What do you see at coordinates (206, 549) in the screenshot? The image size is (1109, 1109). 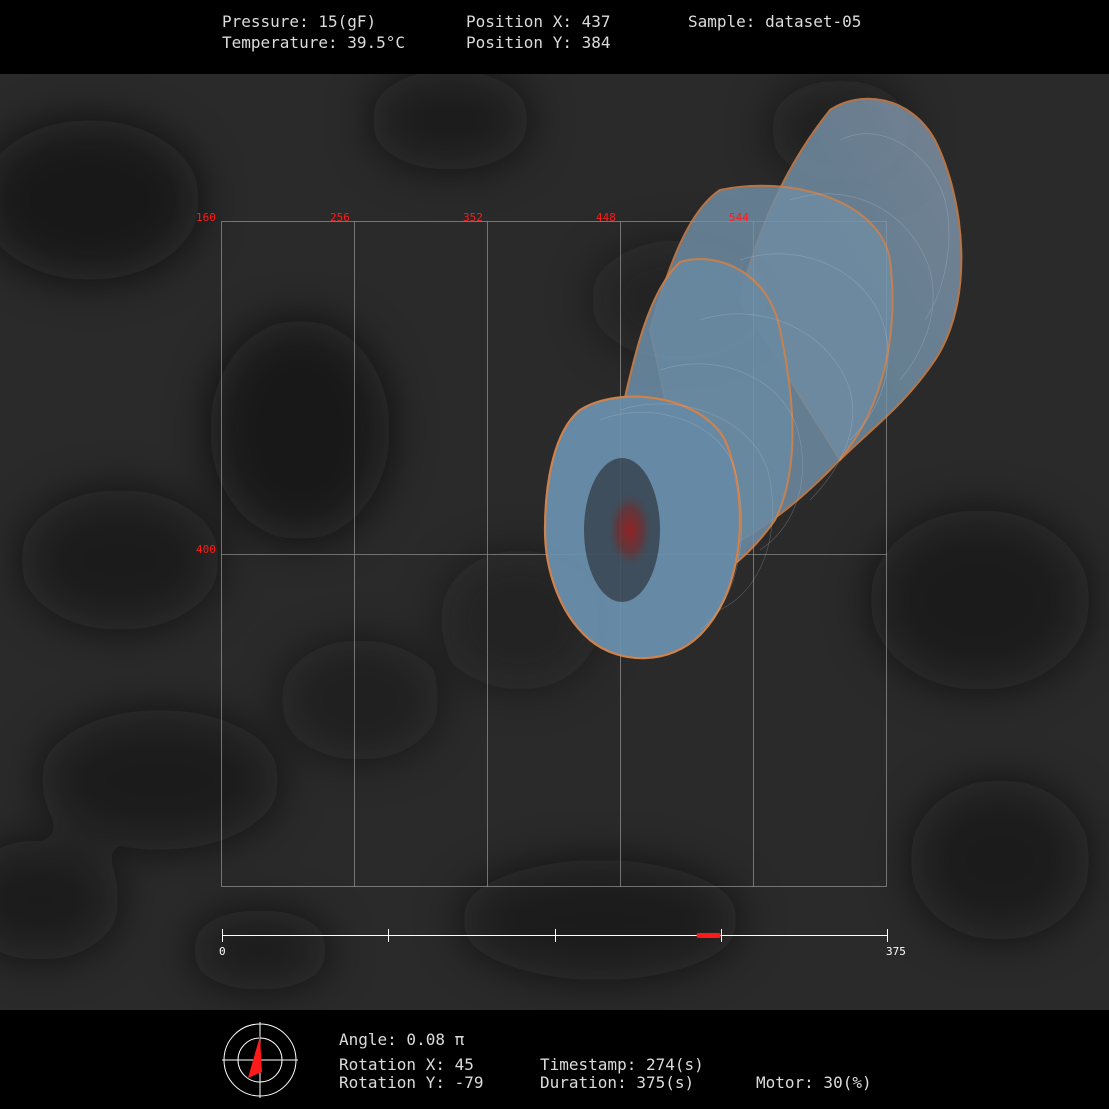 I see `grid-y-tick-label: 400` at bounding box center [206, 549].